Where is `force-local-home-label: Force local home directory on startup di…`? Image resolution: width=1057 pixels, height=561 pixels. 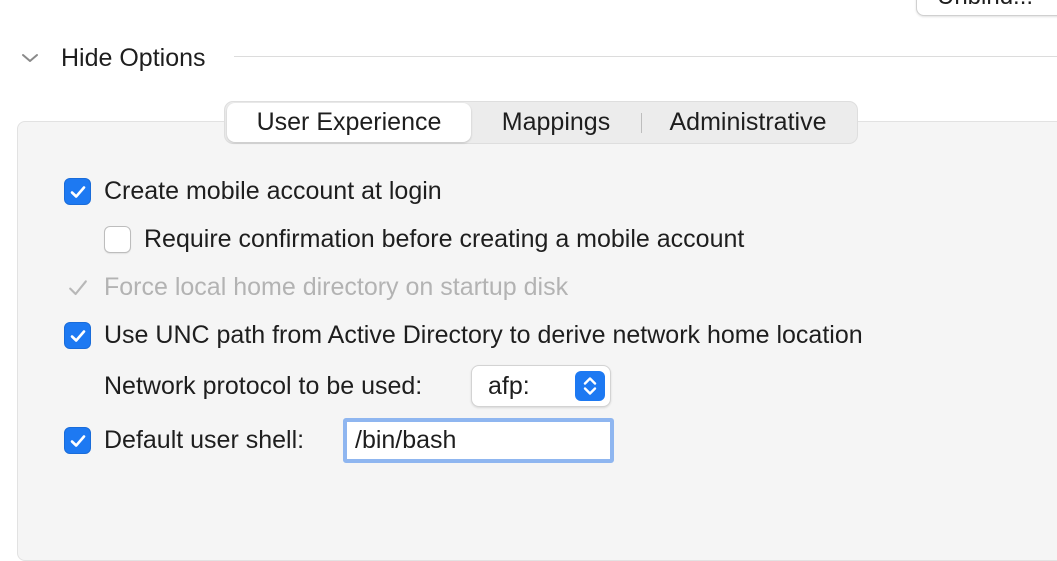 force-local-home-label: Force local home directory on startup di… is located at coordinates (336, 287).